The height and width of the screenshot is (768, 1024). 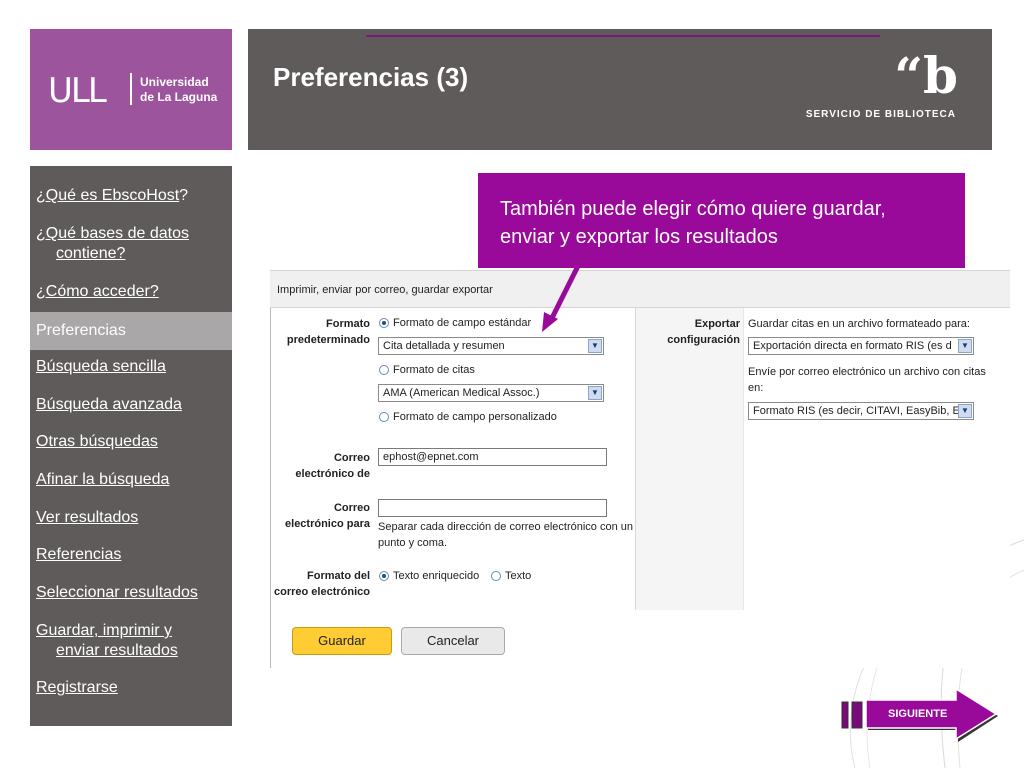 What do you see at coordinates (434, 370) in the screenshot?
I see `radio-citation-format-label: Formato de citas` at bounding box center [434, 370].